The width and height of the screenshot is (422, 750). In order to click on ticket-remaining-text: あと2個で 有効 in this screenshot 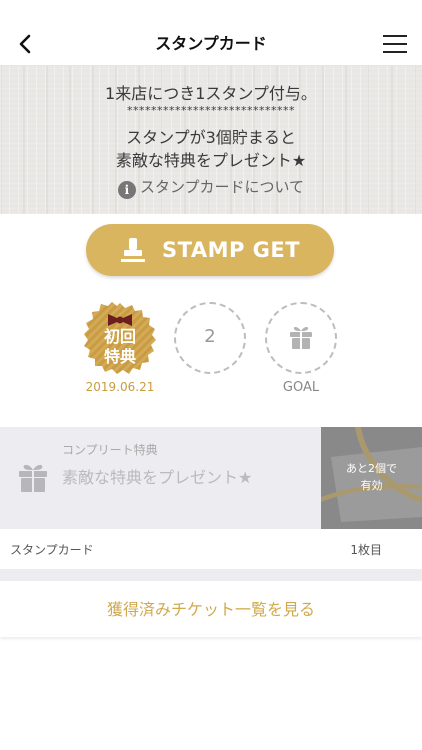, I will do `click(371, 477)`.